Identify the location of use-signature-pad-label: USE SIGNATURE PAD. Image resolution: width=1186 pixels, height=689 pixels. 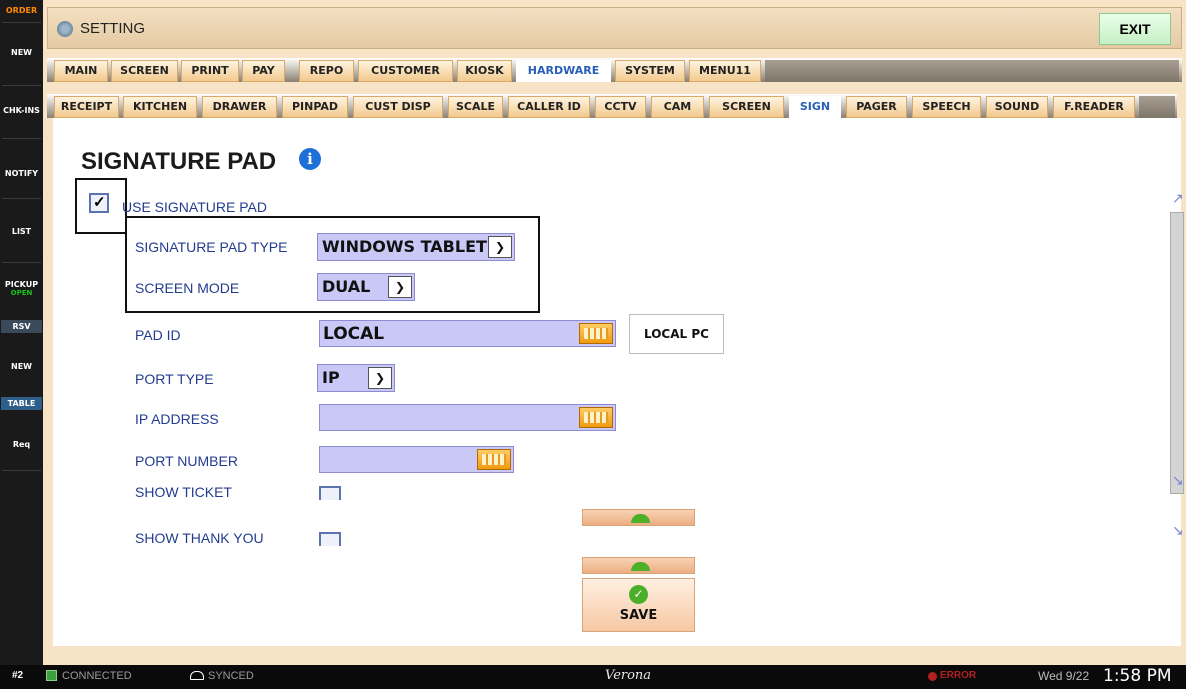
(194, 207).